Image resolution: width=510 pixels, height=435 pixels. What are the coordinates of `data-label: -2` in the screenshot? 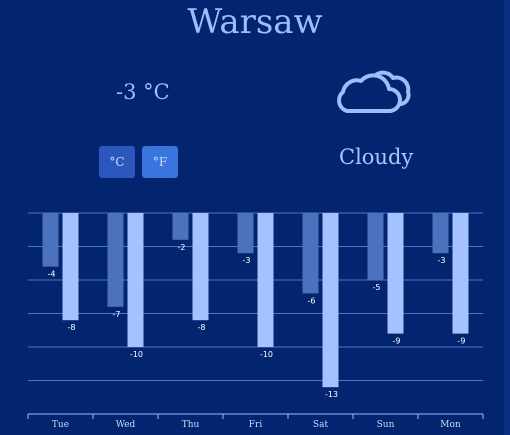 It's located at (182, 247).